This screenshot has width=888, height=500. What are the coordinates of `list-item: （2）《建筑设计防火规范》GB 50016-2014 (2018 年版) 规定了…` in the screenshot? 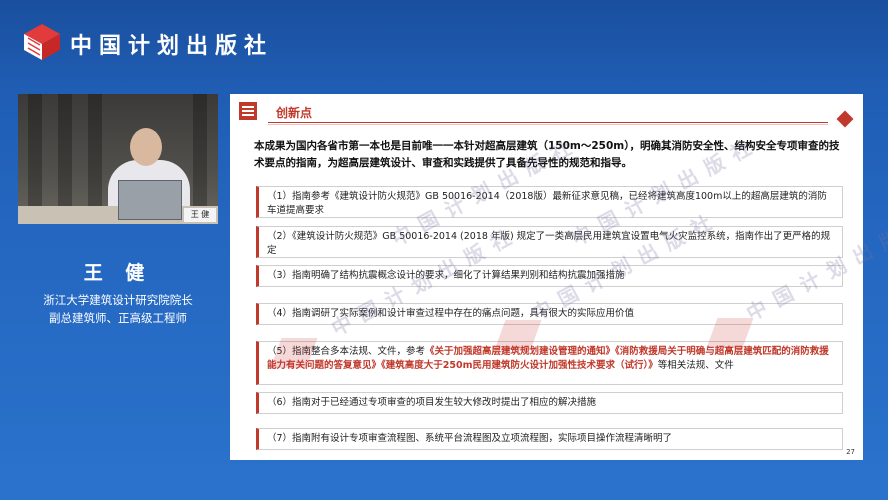 It's located at (549, 242).